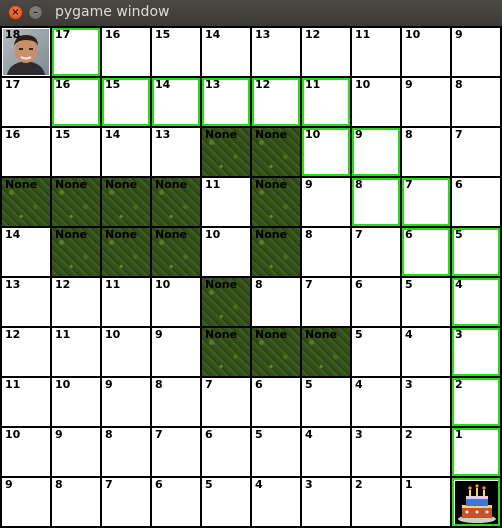  I want to click on grid-cell: 1, so click(426, 502).